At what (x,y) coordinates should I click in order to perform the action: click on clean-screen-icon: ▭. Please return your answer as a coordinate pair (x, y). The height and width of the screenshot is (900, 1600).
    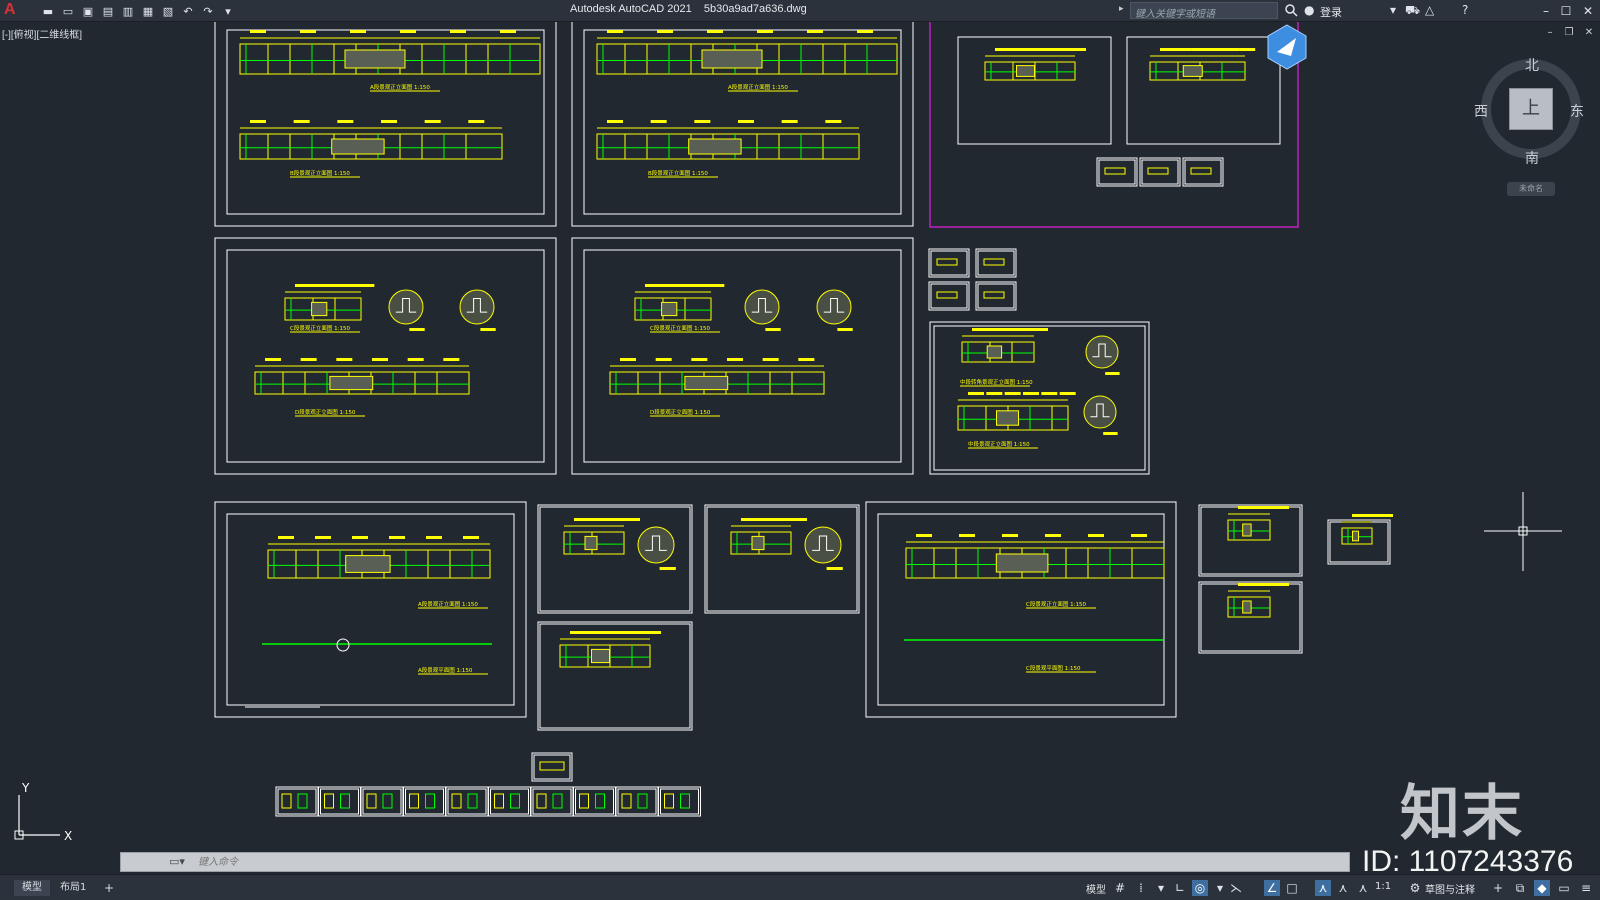
    Looking at the image, I should click on (1564, 888).